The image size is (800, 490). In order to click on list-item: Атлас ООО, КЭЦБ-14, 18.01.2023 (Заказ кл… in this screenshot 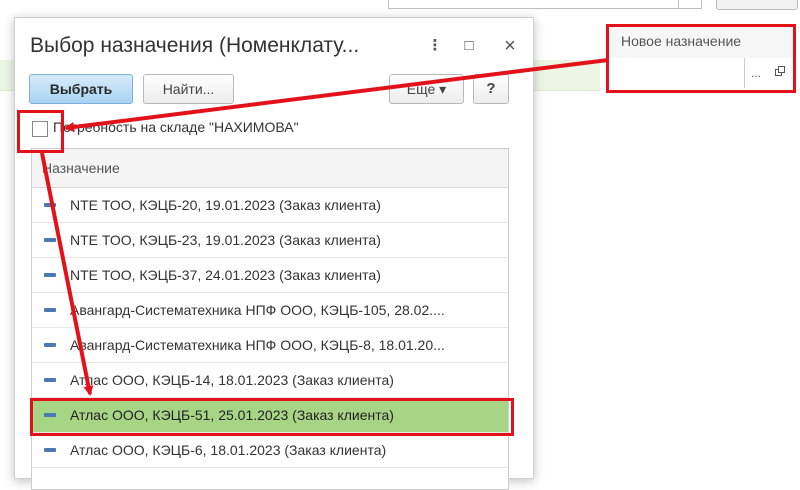, I will do `click(270, 380)`.